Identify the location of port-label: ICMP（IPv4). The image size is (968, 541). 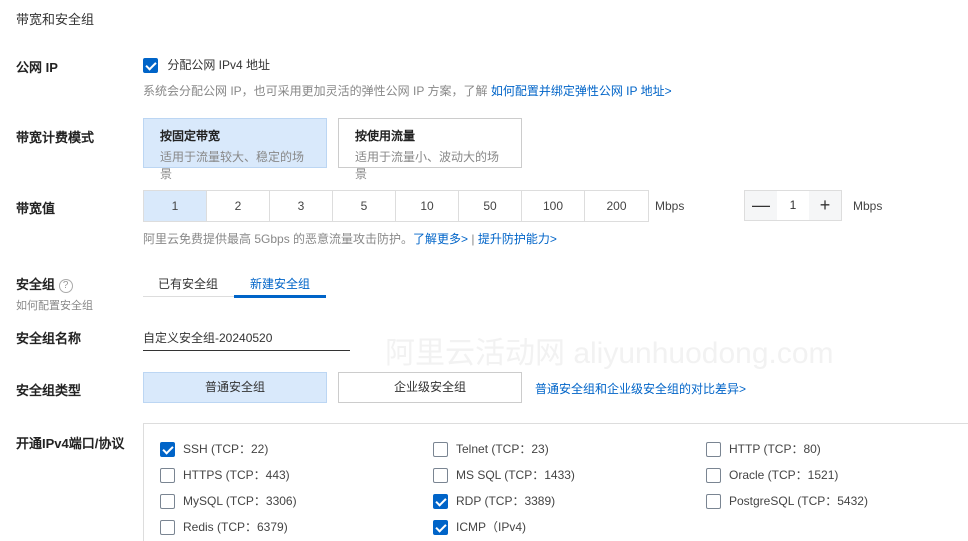
(491, 527).